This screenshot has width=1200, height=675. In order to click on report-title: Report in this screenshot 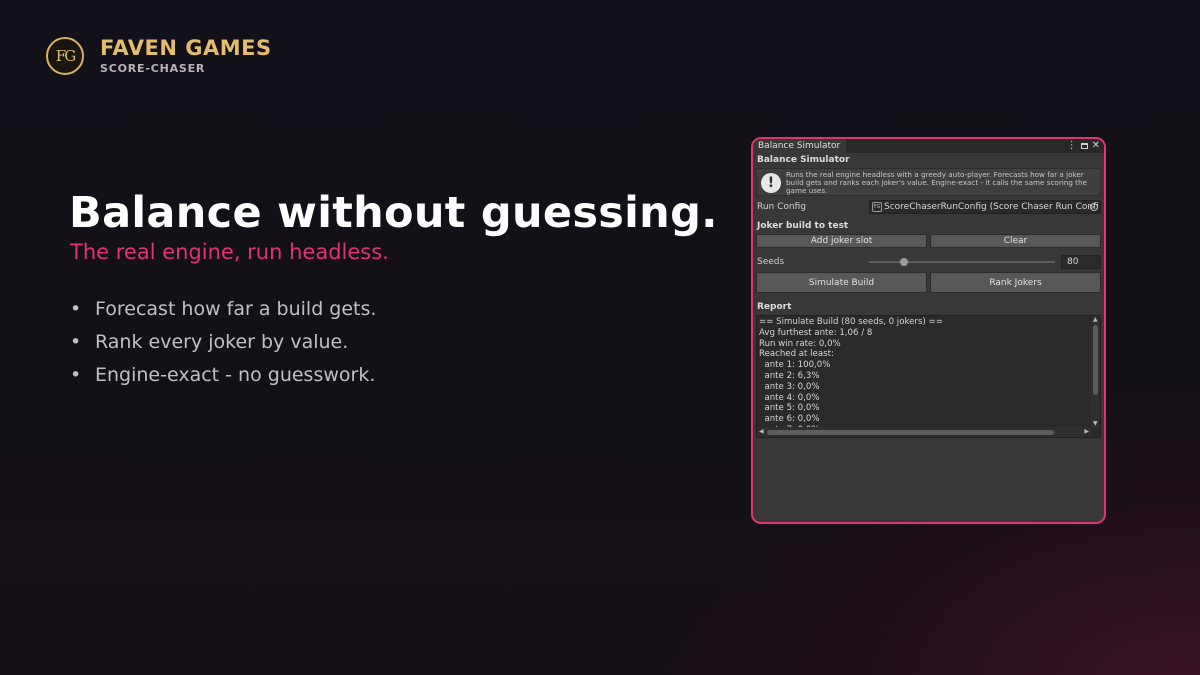, I will do `click(774, 307)`.